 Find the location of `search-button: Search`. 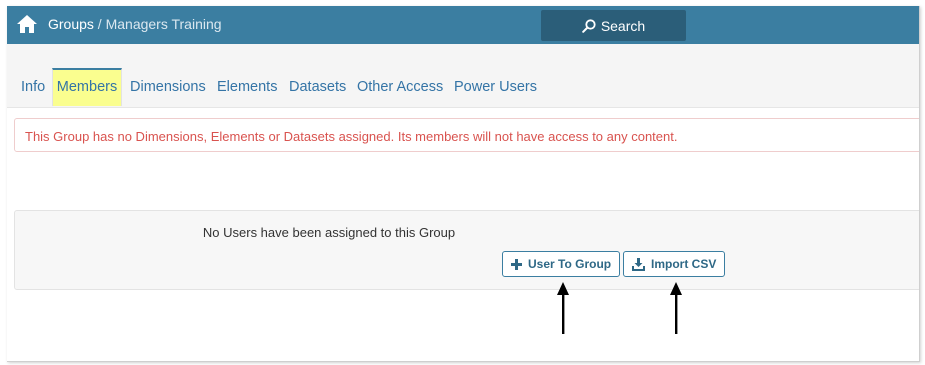

search-button: Search is located at coordinates (613, 25).